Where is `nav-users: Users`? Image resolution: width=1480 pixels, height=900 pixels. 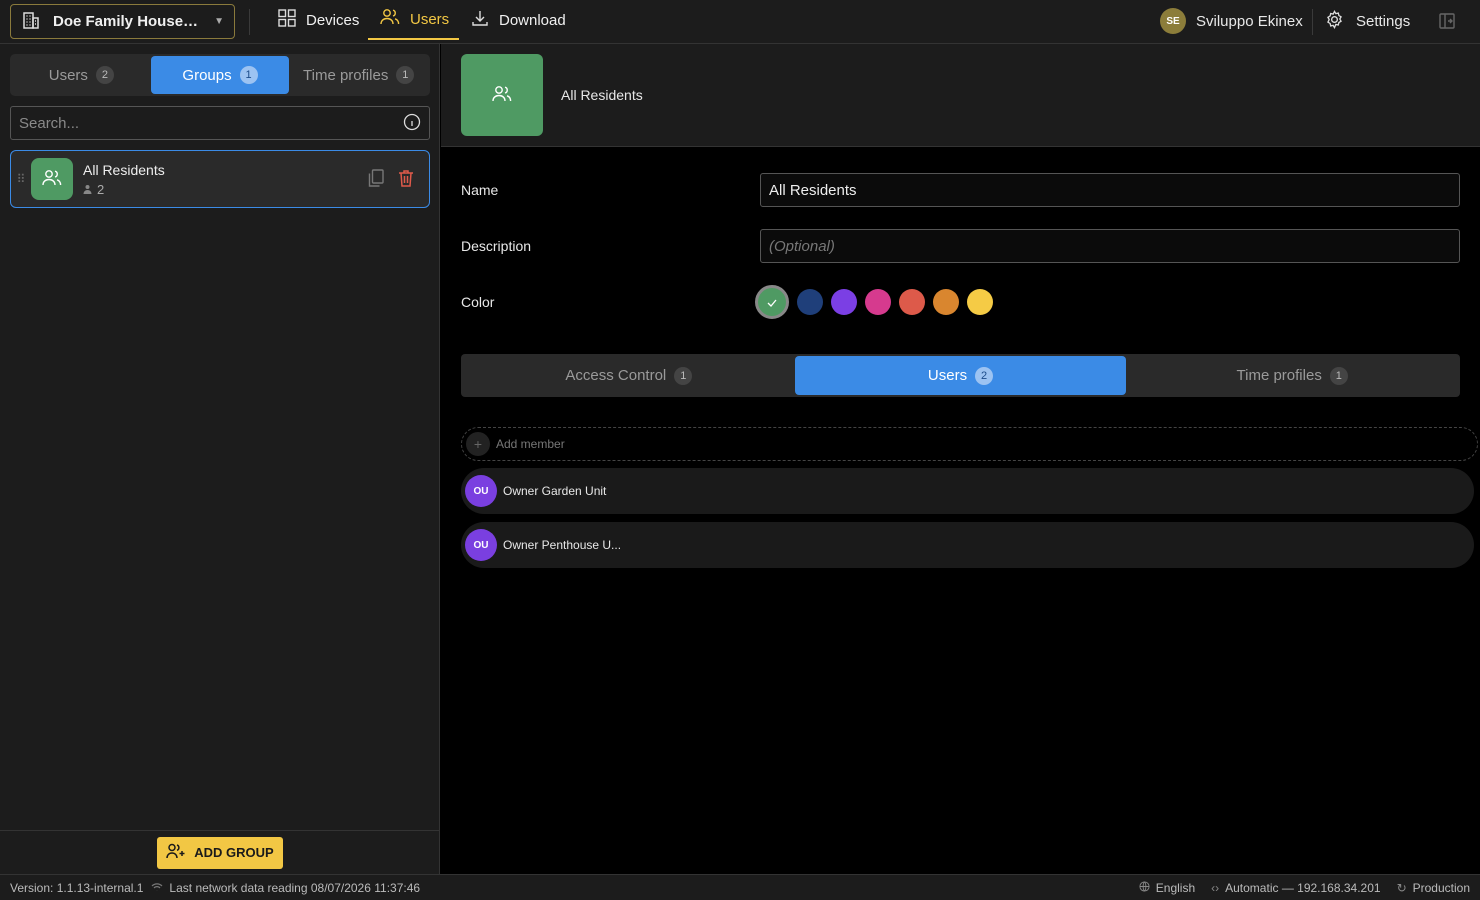 nav-users: Users is located at coordinates (414, 20).